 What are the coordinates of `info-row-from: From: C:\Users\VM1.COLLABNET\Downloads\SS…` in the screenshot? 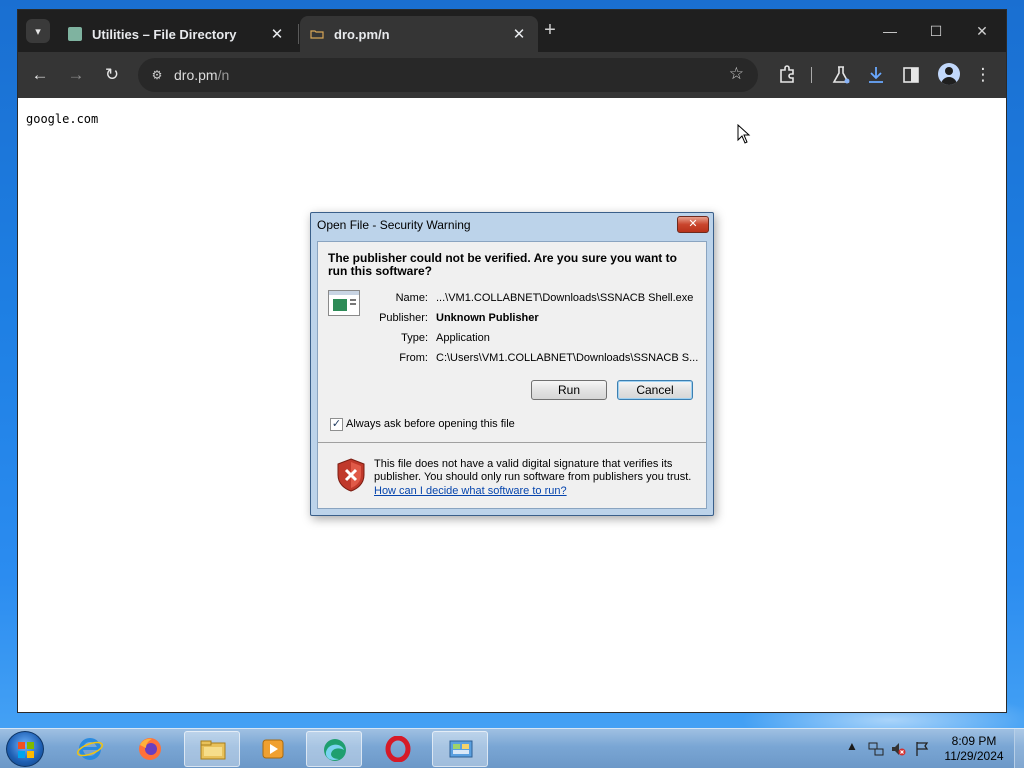 It's located at (528, 358).